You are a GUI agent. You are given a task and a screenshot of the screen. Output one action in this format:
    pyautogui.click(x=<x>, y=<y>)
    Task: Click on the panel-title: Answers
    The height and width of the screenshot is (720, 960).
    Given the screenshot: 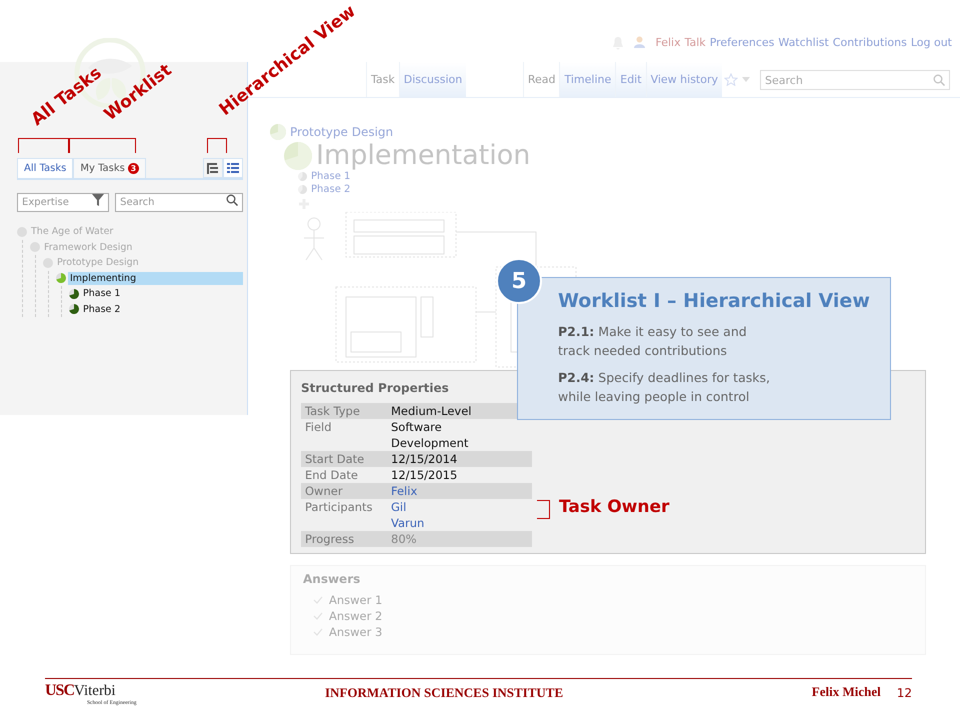 What is the action you would take?
    pyautogui.click(x=332, y=579)
    